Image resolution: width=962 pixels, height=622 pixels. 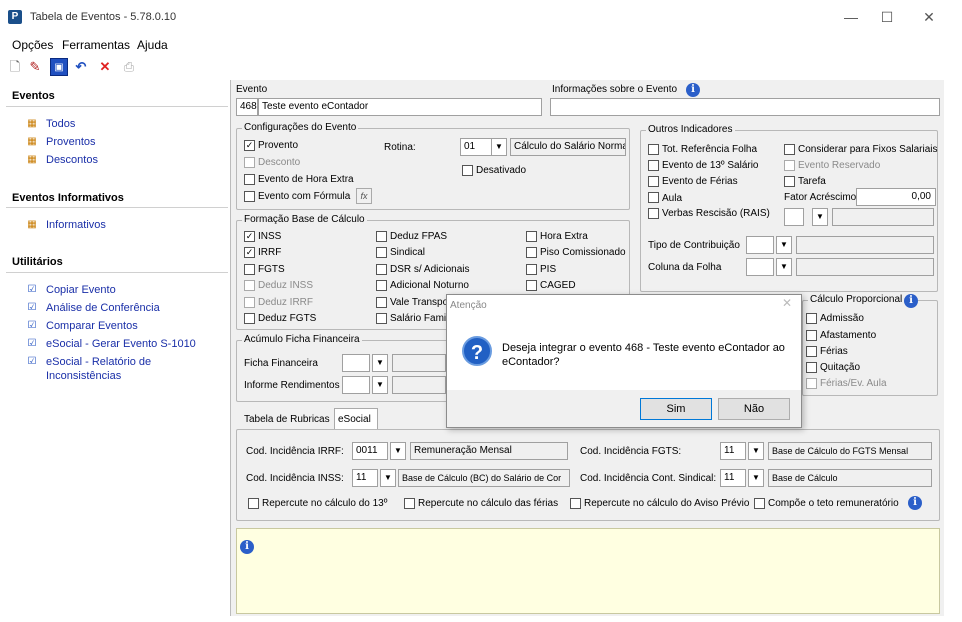 What do you see at coordinates (575, 503) in the screenshot?
I see `repercute-aviso-checkbox` at bounding box center [575, 503].